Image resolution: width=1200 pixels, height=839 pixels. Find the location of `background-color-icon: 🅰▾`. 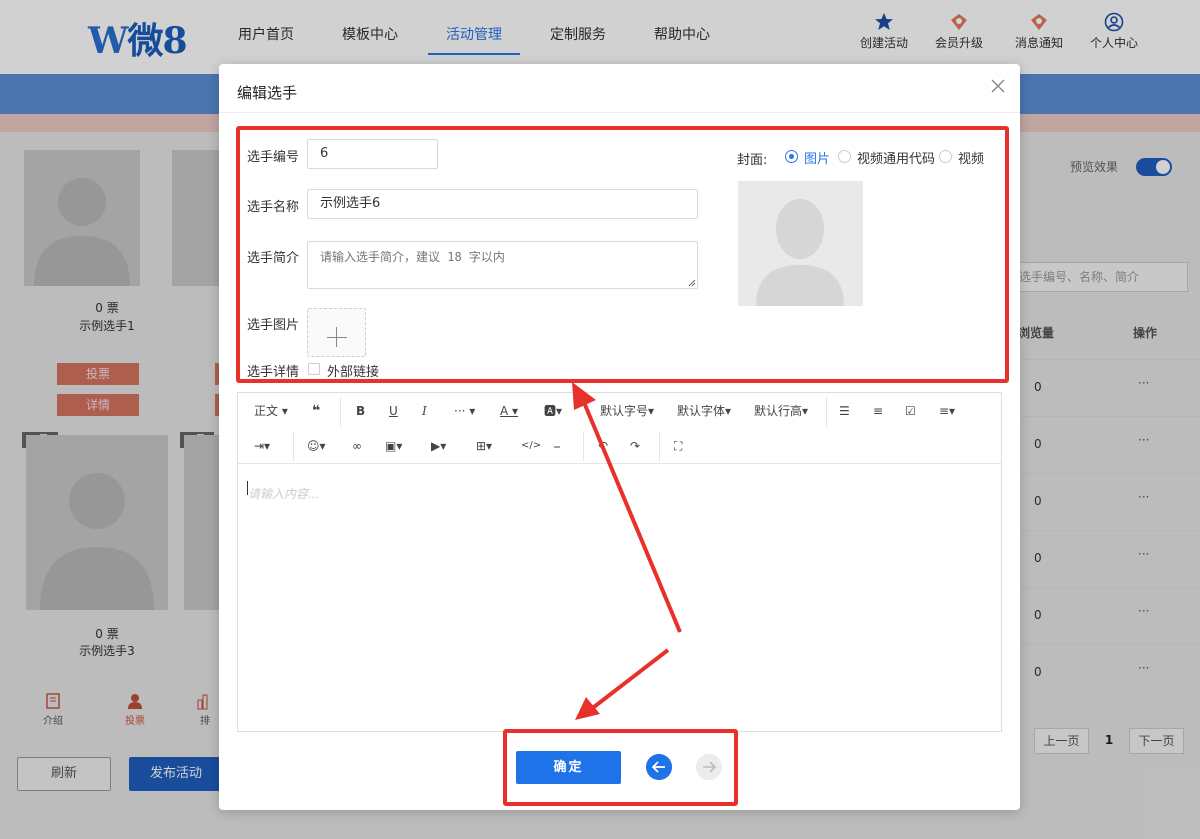

background-color-icon: 🅰▾ is located at coordinates (553, 411).